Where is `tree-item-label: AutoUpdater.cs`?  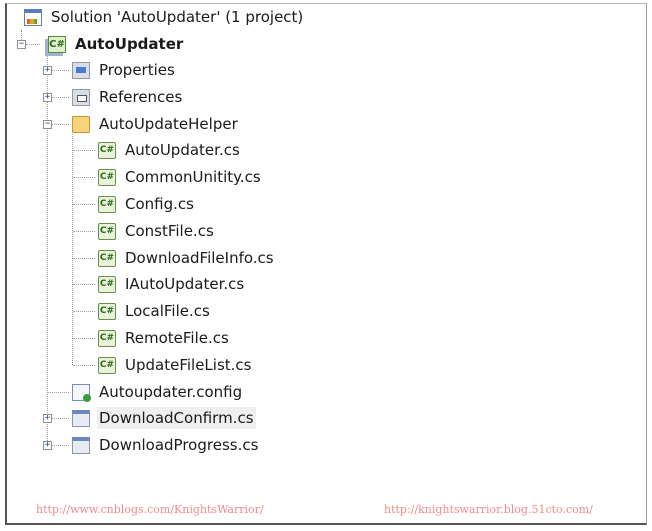
tree-item-label: AutoUpdater.cs is located at coordinates (182, 150).